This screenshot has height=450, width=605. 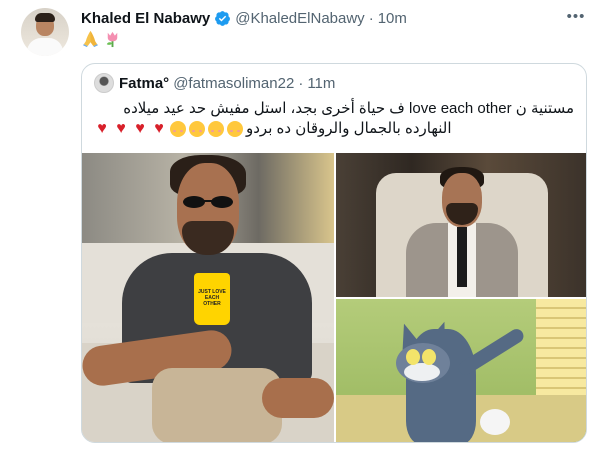 I want to click on cup-text: JUST LOVE EACH OTHER, so click(x=212, y=298).